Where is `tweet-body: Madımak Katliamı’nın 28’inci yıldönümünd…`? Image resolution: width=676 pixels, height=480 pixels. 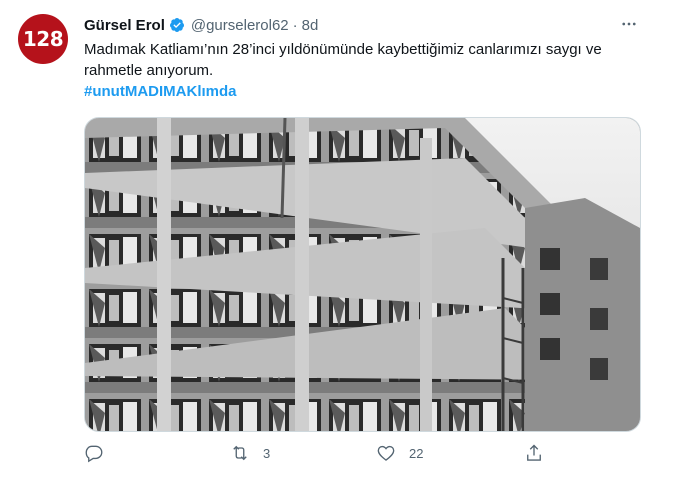
tweet-body: Madımak Katliamı’nın 28’inci yıldönümünd… is located at coordinates (343, 60).